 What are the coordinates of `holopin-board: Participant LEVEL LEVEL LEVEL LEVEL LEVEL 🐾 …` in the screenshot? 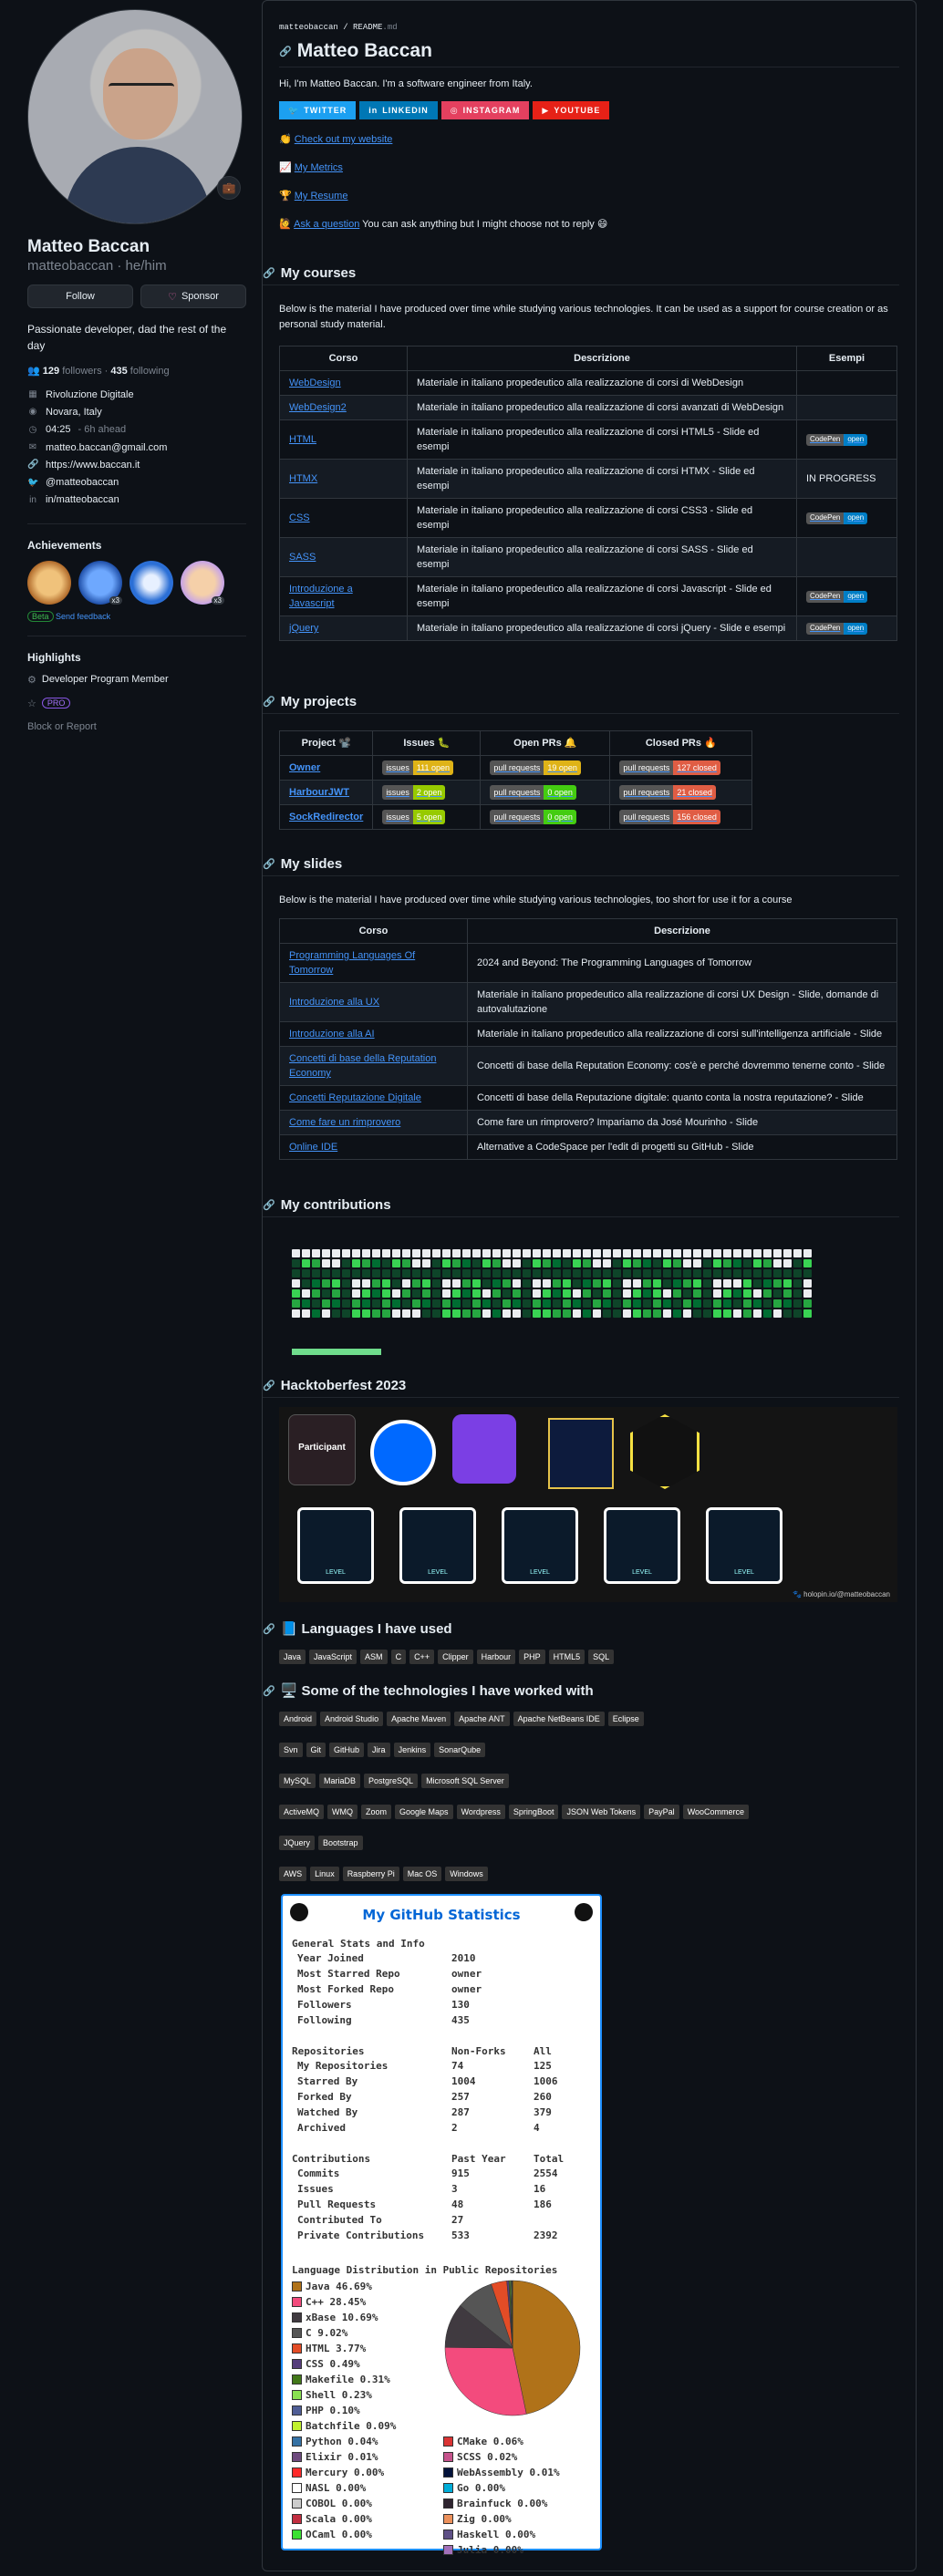 It's located at (588, 1504).